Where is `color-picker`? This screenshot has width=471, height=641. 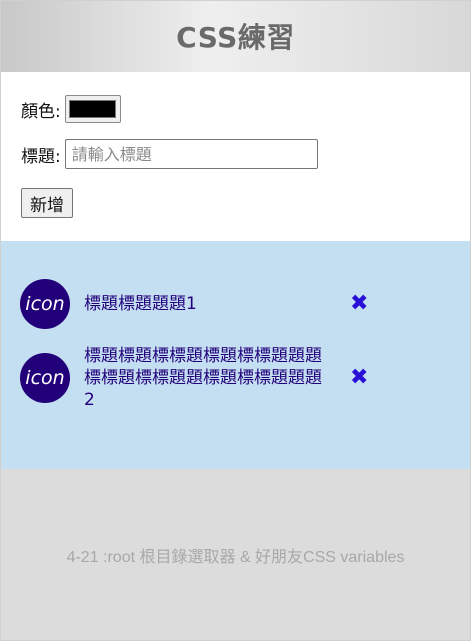 color-picker is located at coordinates (92, 109).